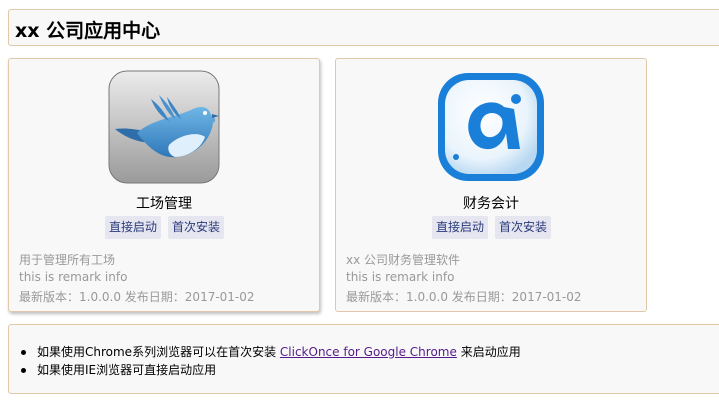  Describe the element at coordinates (164, 204) in the screenshot. I see `app-name: 工场管理` at that location.